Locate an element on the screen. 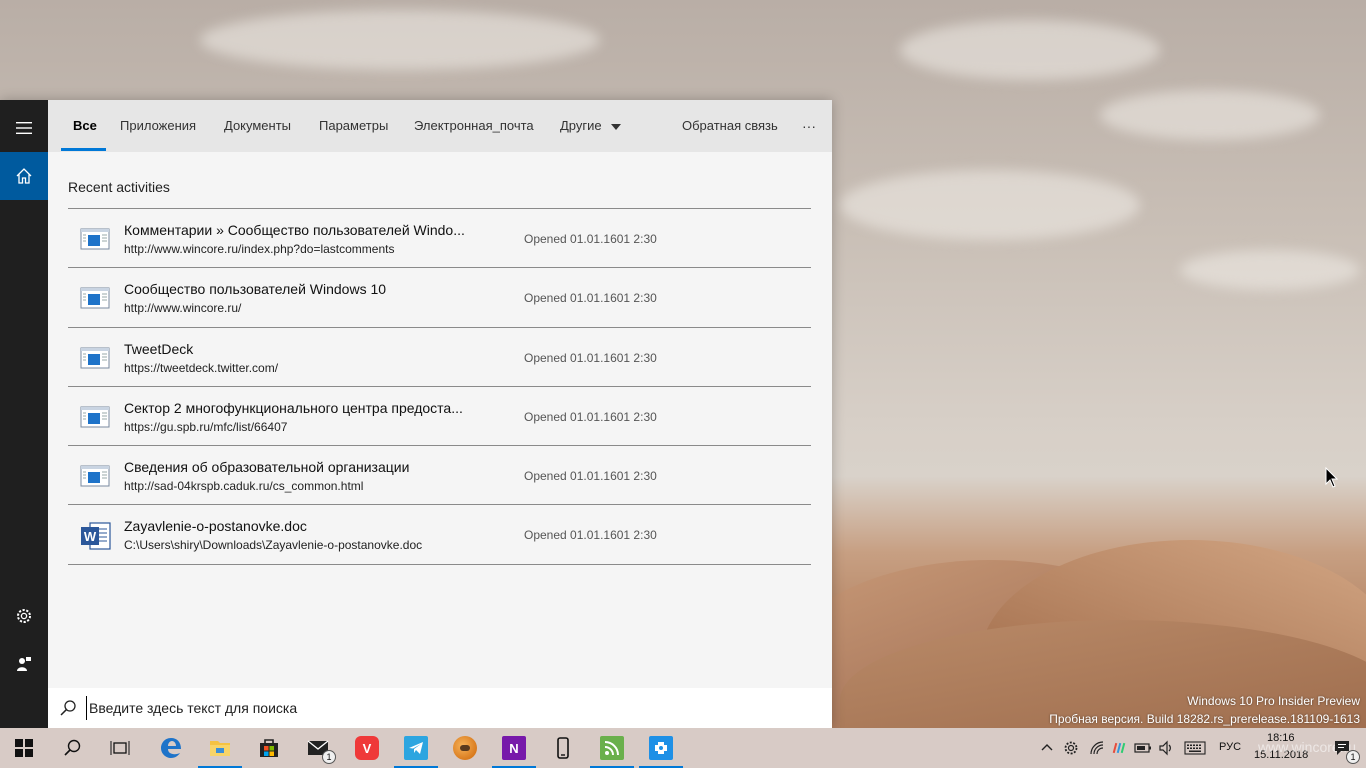  your-phone-taskbar-button is located at coordinates (563, 748).